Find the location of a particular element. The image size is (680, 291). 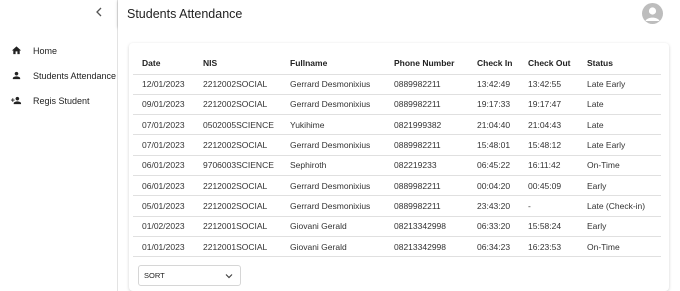

cell-check-out: 13:42:55 is located at coordinates (548, 84).